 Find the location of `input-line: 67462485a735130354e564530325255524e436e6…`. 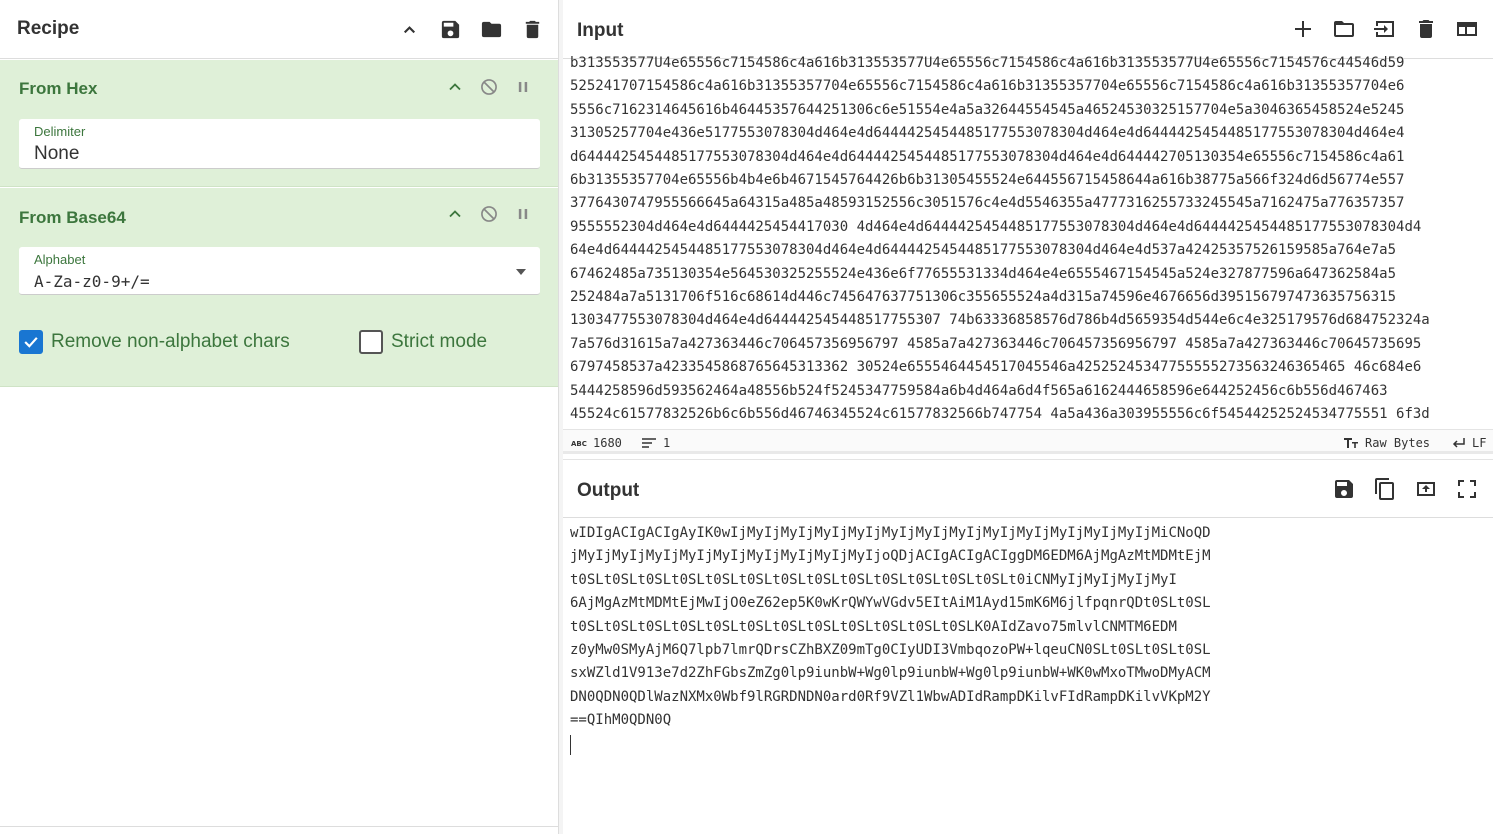

input-line: 67462485a735130354e564530325255524e436e6… is located at coordinates (983, 273).